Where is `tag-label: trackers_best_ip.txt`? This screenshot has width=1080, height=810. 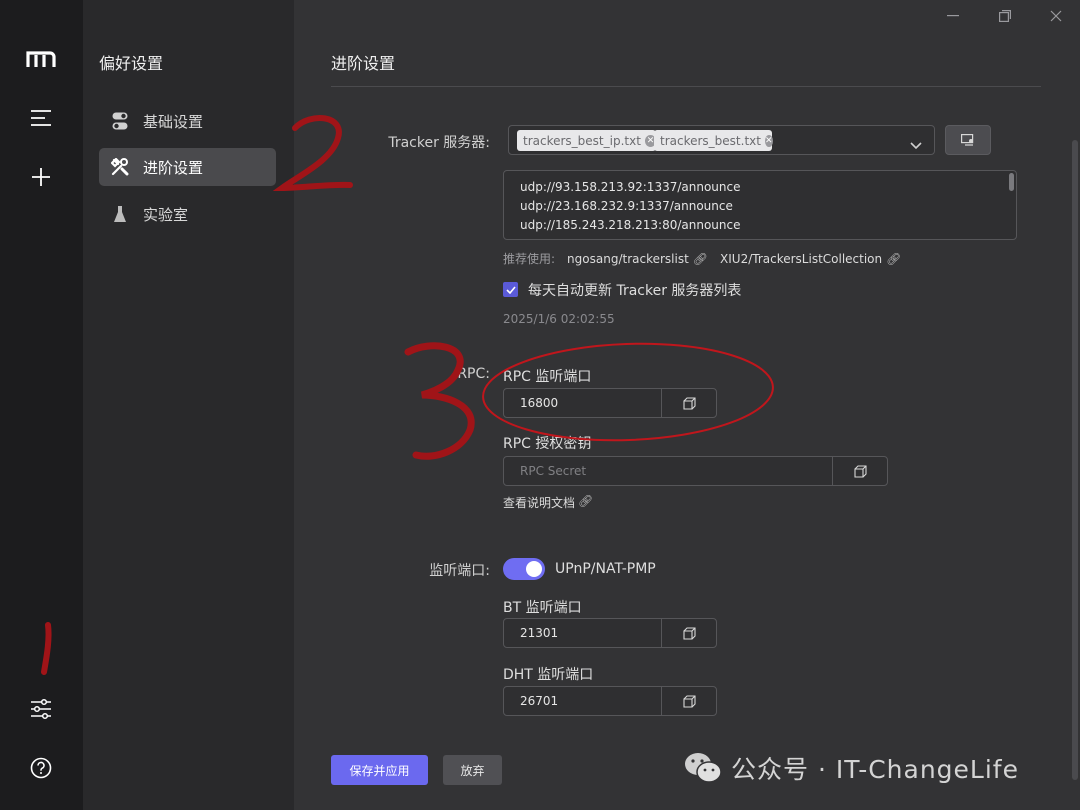 tag-label: trackers_best_ip.txt is located at coordinates (582, 140).